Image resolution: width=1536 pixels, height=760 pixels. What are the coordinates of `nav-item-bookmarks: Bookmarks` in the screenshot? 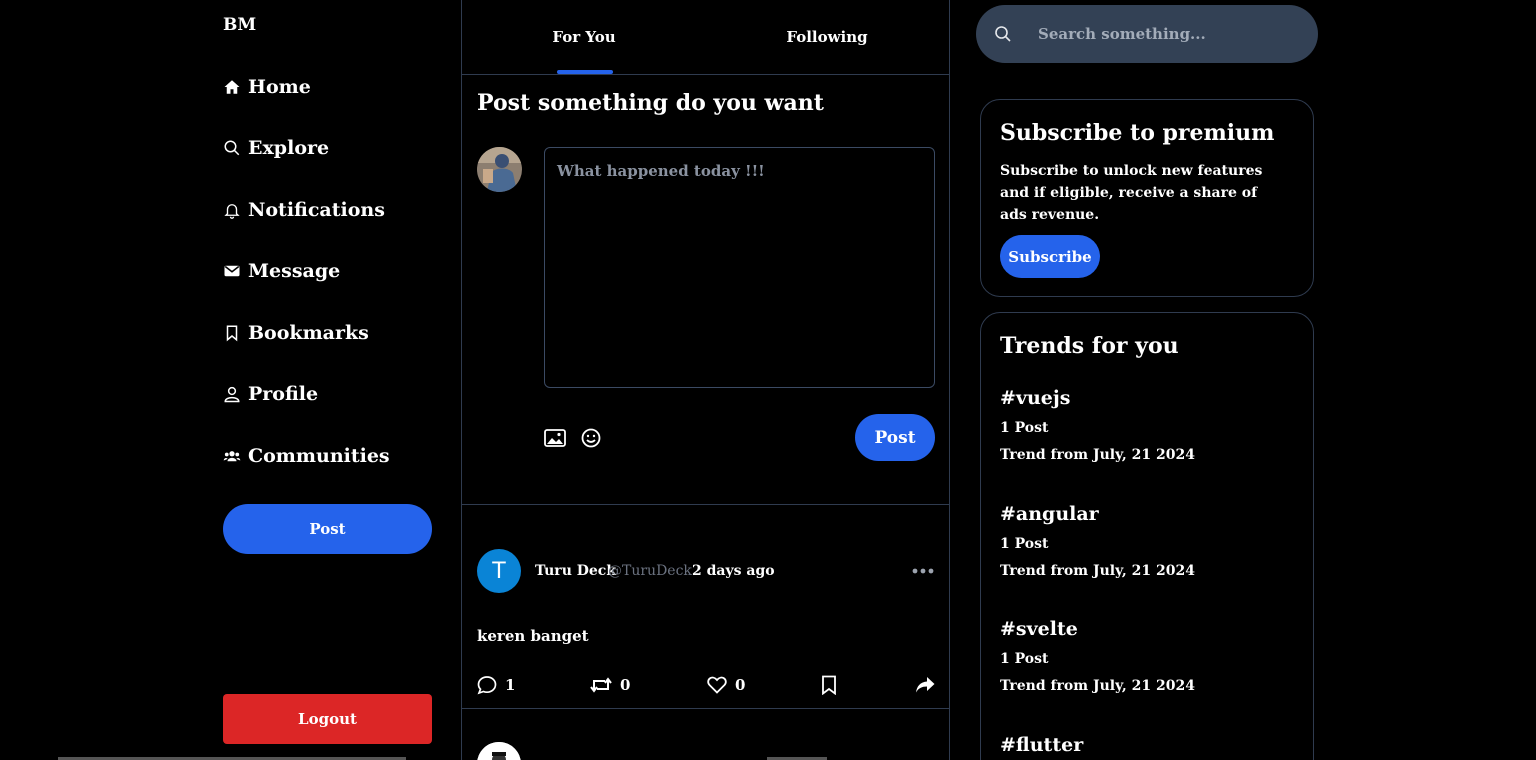 It's located at (296, 333).